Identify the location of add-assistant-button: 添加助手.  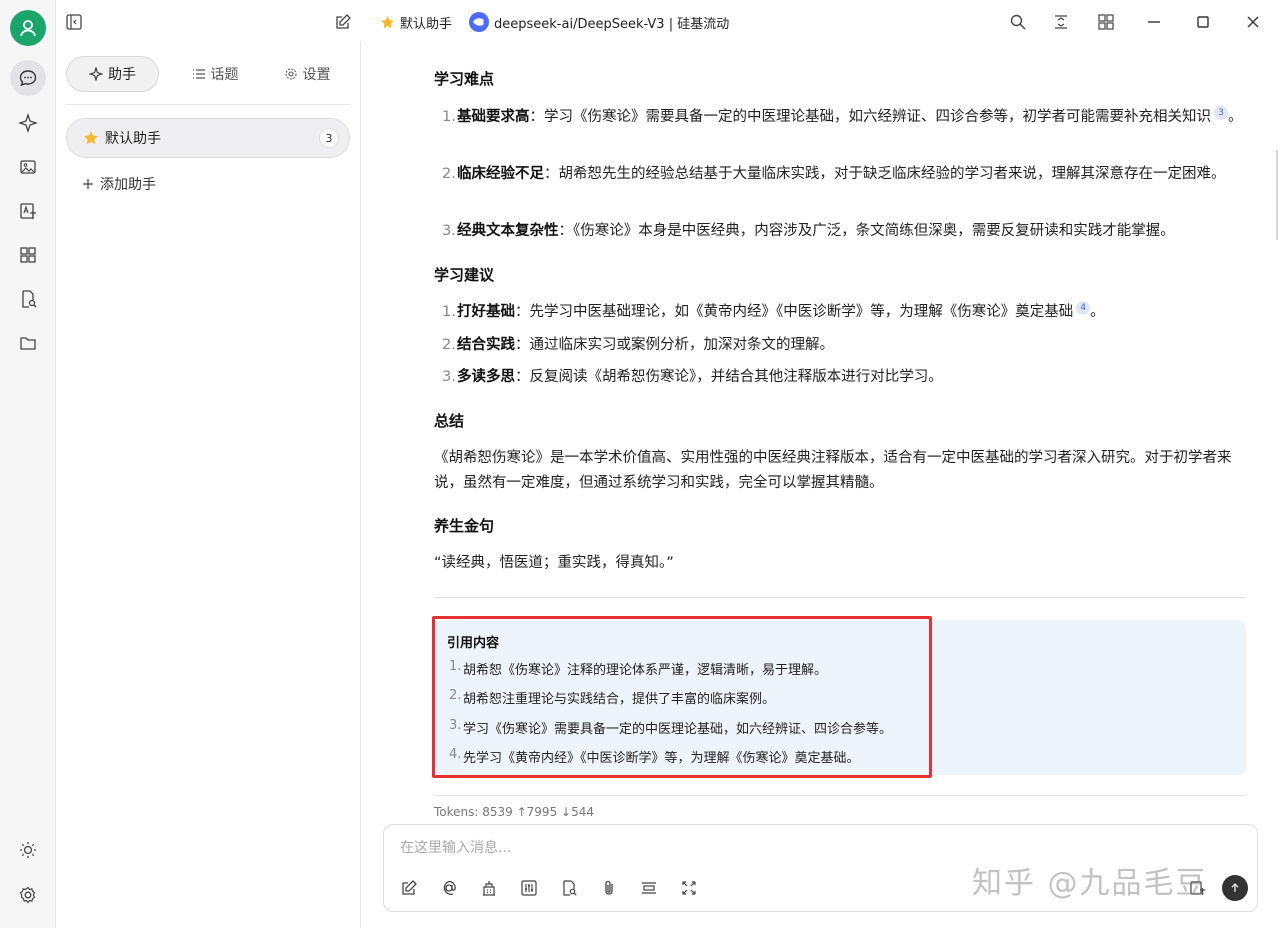
(119, 184).